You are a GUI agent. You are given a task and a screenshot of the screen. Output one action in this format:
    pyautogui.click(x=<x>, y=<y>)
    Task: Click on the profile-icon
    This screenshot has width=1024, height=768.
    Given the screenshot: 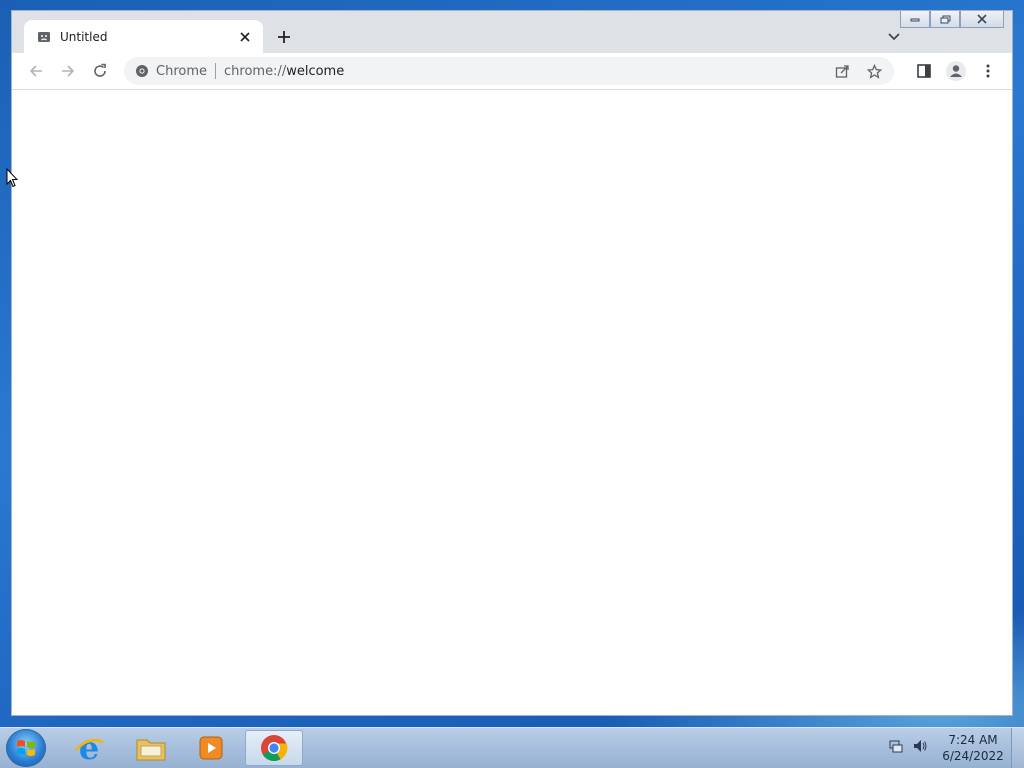 What is the action you would take?
    pyautogui.click(x=956, y=71)
    